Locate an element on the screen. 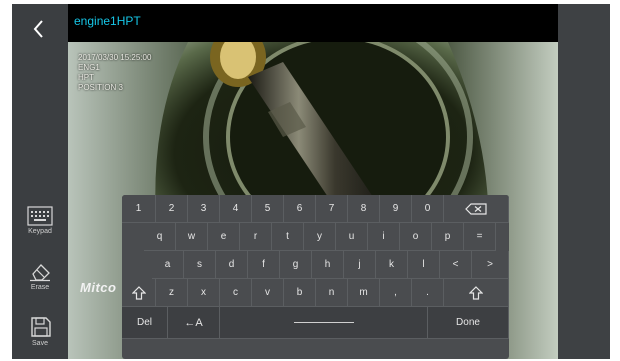 Image resolution: width=620 pixels, height=361 pixels. overlay-info: 2017/03/30 15:25:00 ENG1 HPT POSITION 3 is located at coordinates (114, 73).